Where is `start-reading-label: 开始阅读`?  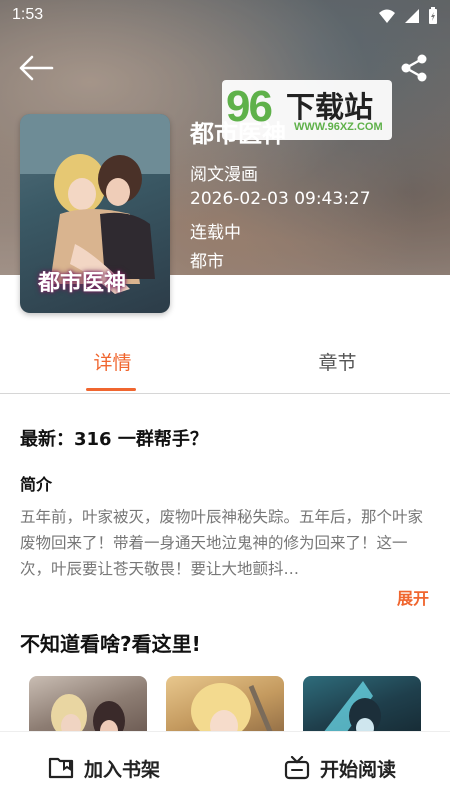
start-reading-label: 开始阅读 is located at coordinates (358, 769).